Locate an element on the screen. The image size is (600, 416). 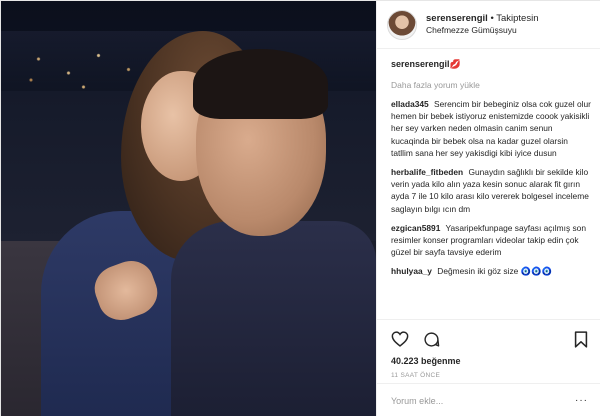
comment-username: ellada345 is located at coordinates (410, 104).